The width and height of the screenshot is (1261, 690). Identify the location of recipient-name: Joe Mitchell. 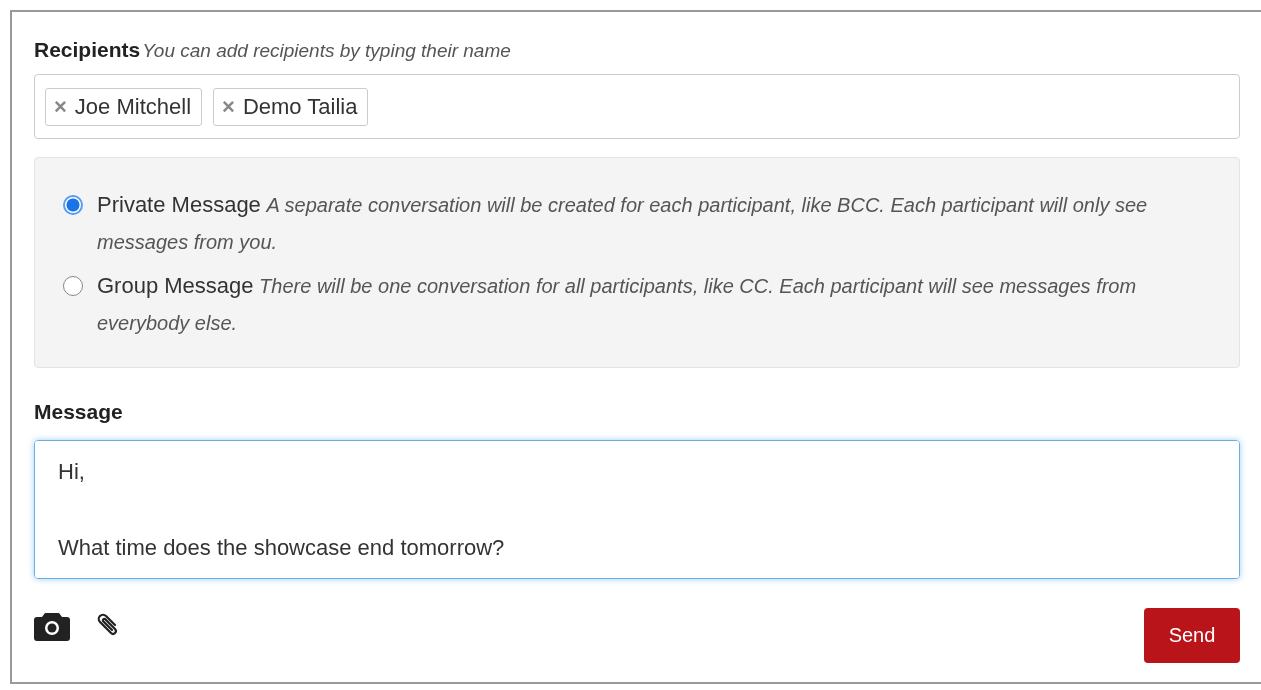
(132, 106).